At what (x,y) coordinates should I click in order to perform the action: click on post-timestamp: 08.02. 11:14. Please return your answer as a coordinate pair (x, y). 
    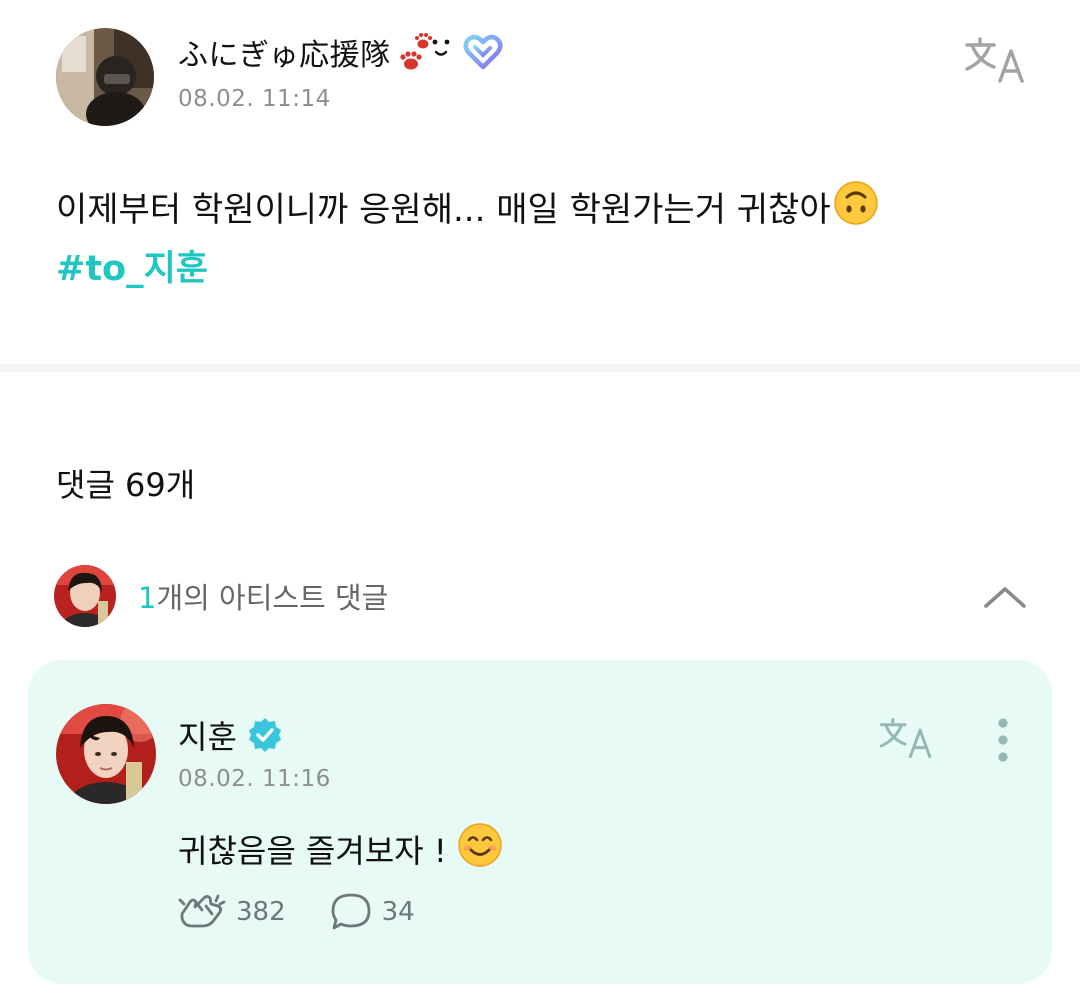
    Looking at the image, I should click on (254, 99).